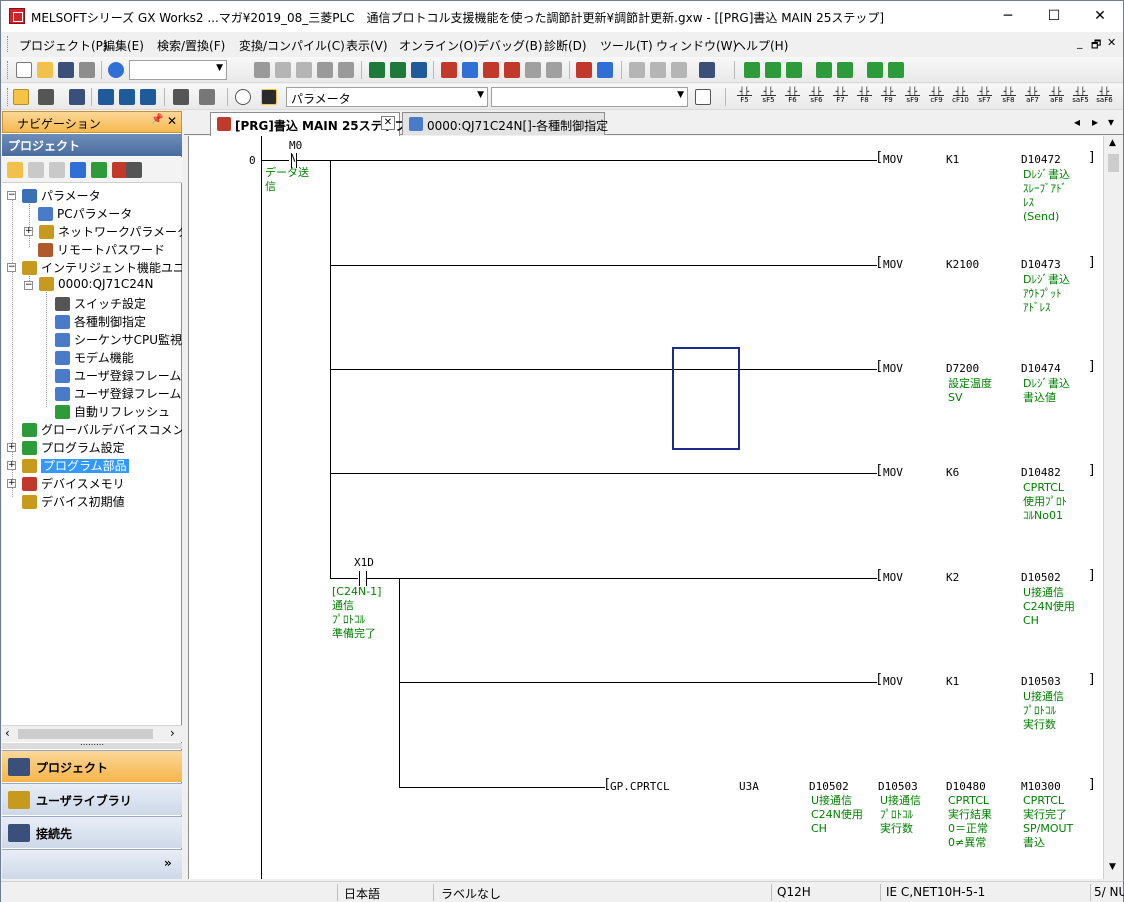 Image resolution: width=1124 pixels, height=902 pixels. Describe the element at coordinates (102, 268) in the screenshot. I see `tree-item: インテリジェント機能ユニット` at that location.